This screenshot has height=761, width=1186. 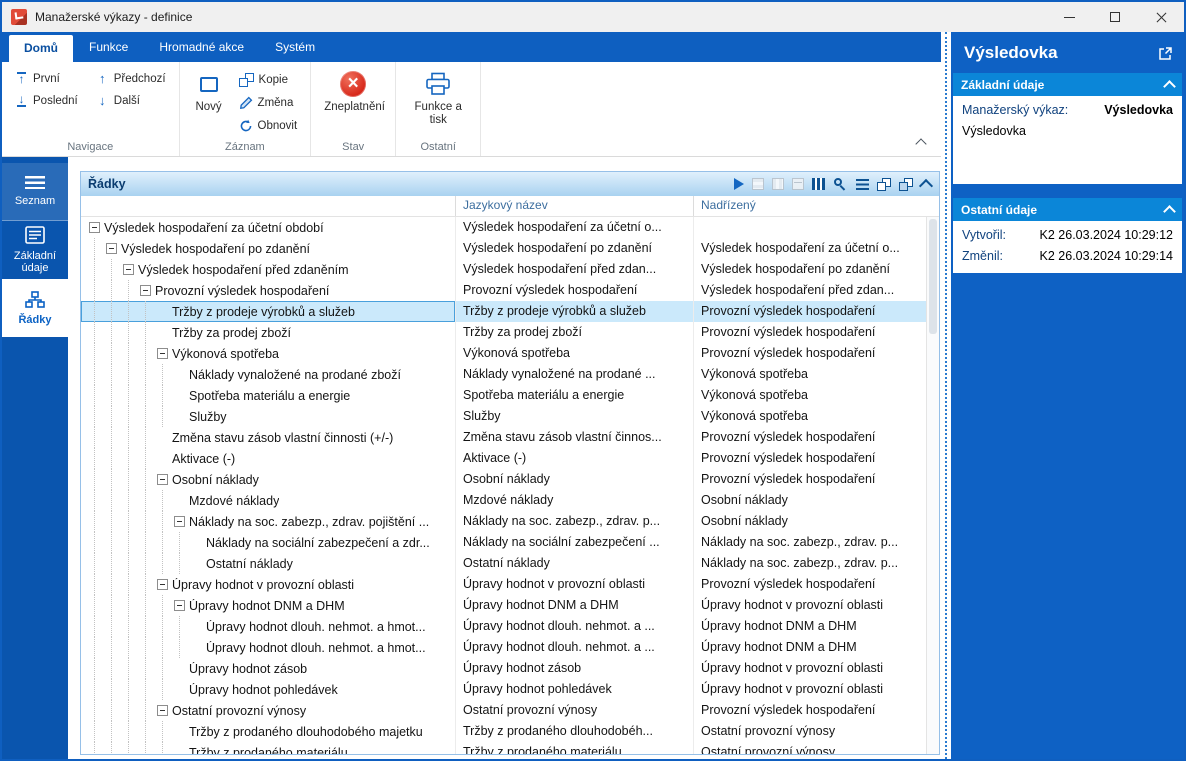 What do you see at coordinates (818, 184) in the screenshot?
I see `columns-icon` at bounding box center [818, 184].